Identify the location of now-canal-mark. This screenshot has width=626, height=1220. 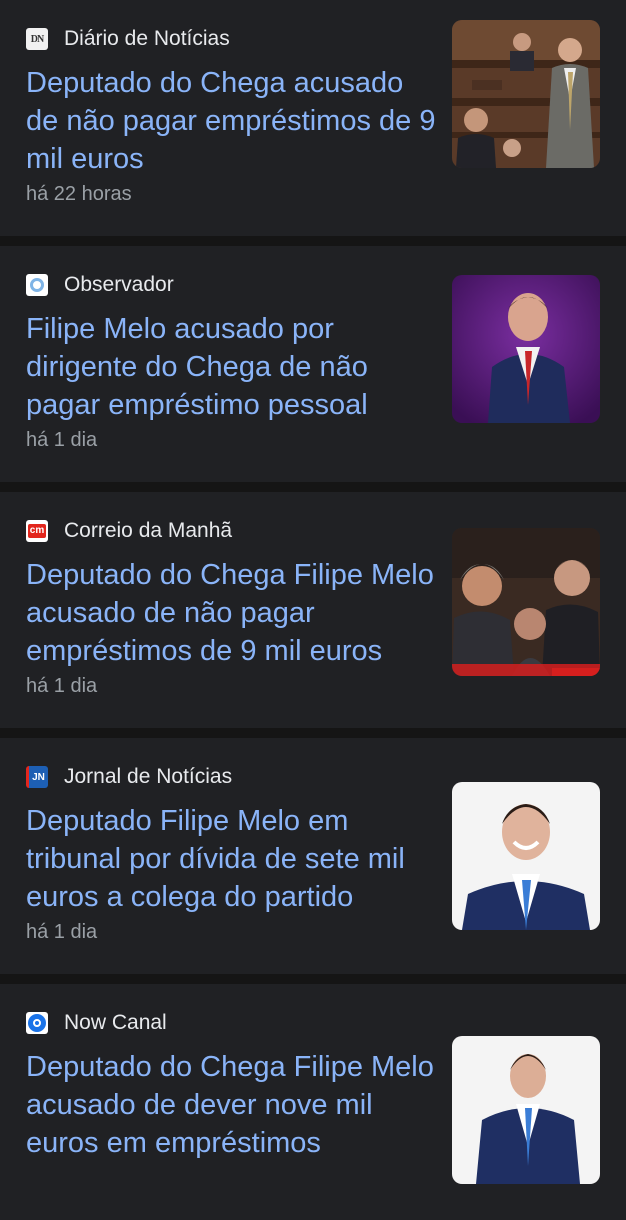
(37, 1023).